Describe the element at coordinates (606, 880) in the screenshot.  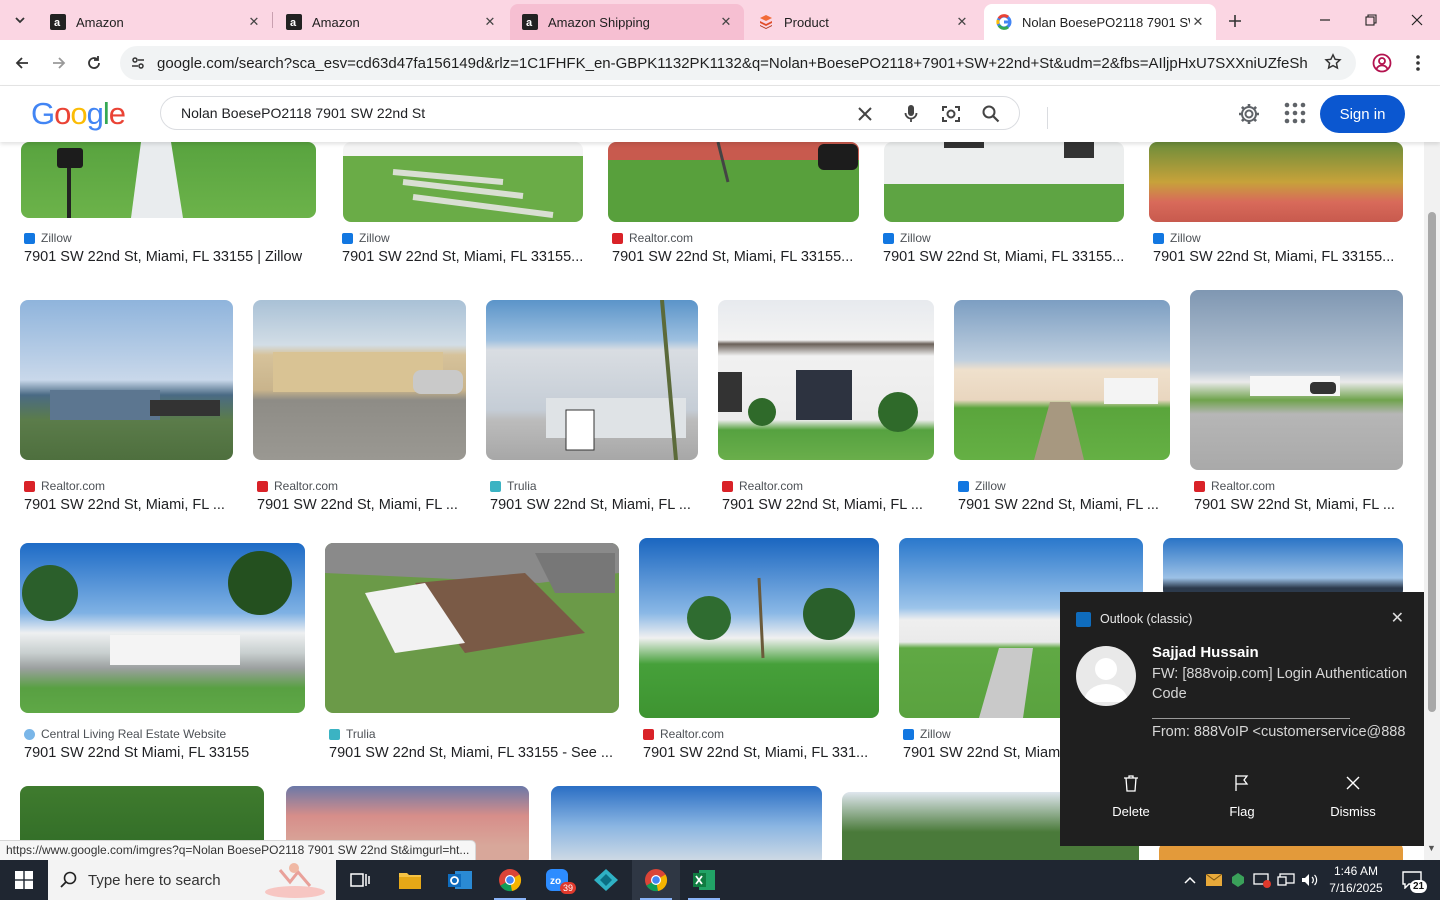
I see `app-taskbar-button` at that location.